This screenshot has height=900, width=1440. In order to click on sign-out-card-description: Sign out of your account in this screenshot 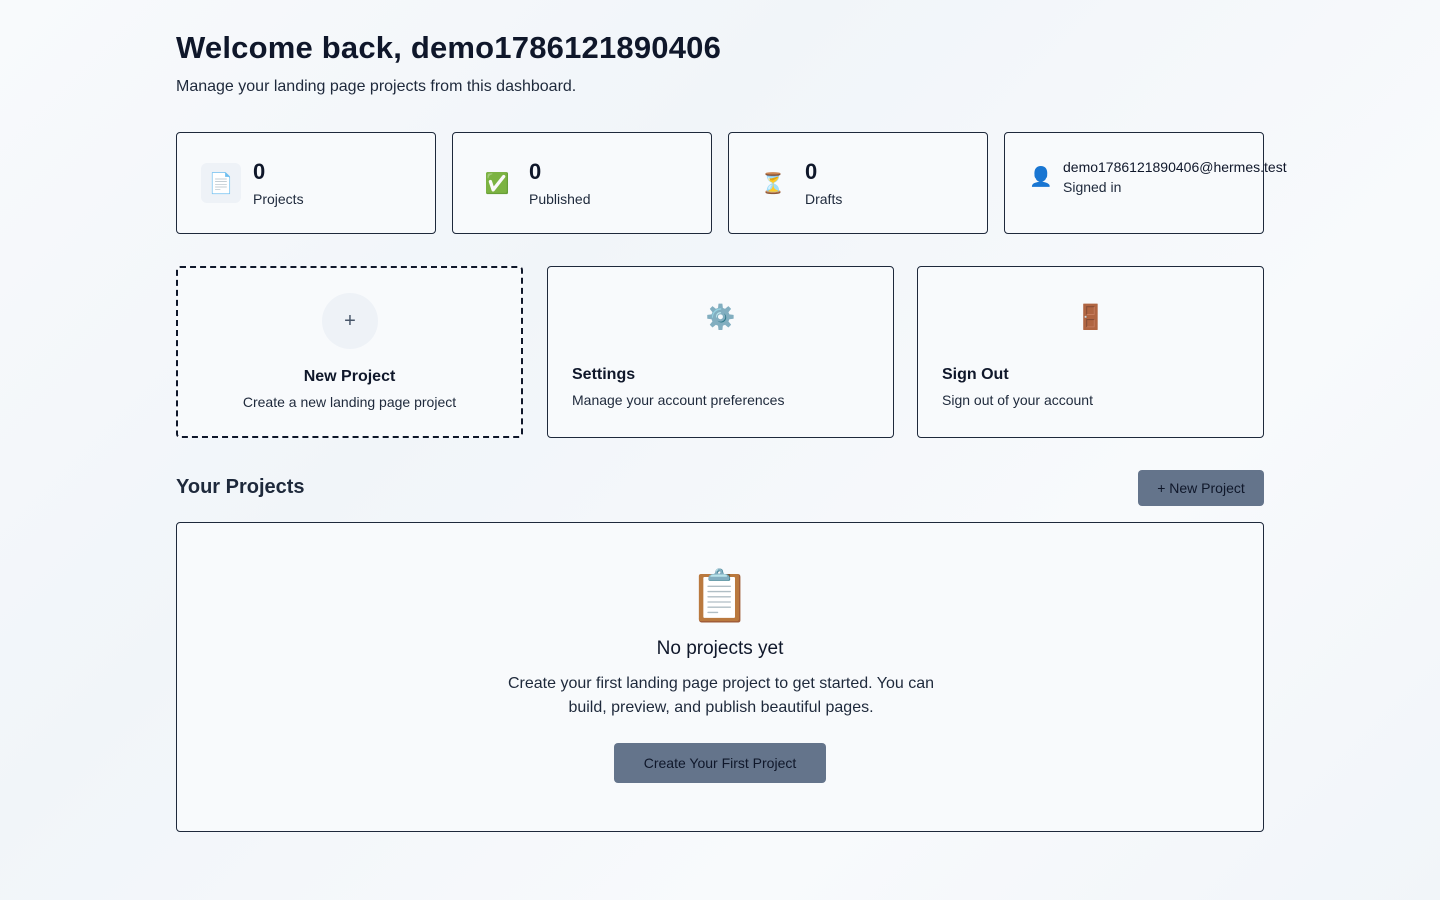, I will do `click(1017, 400)`.